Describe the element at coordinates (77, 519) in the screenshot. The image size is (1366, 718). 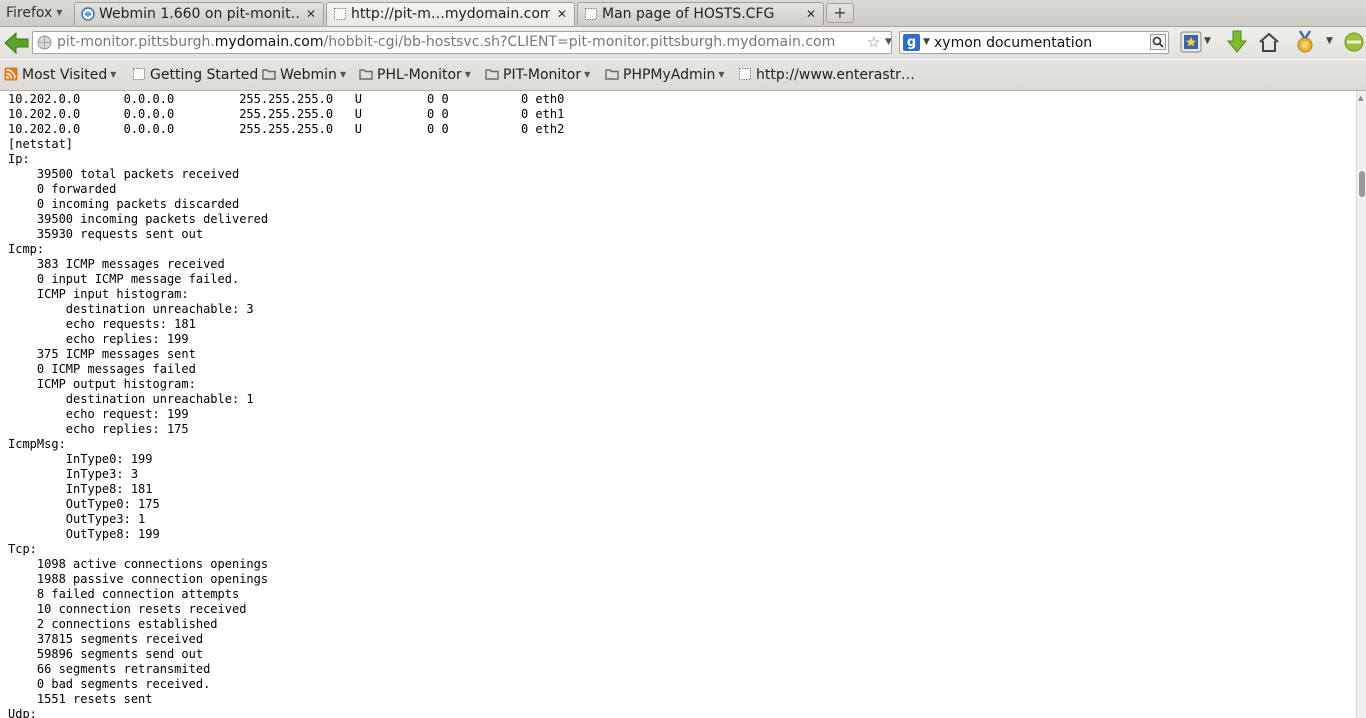
I see `report-line: OutType3: 1` at that location.